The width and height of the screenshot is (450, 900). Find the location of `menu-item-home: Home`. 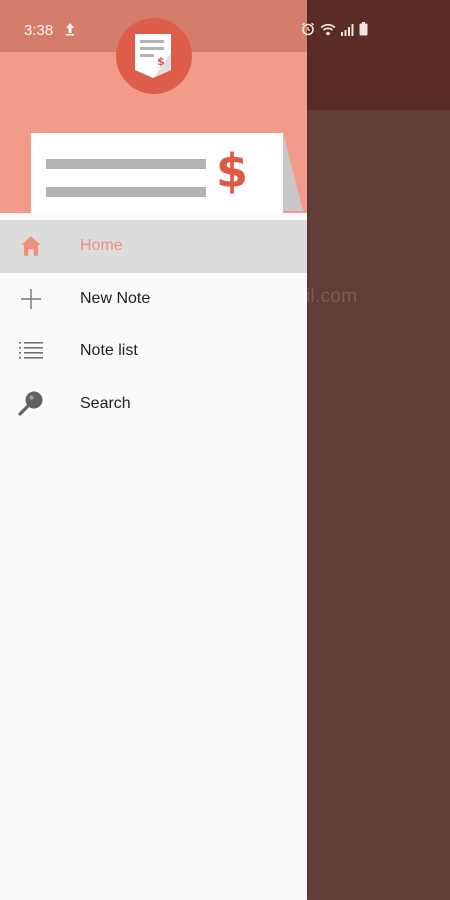

menu-item-home: Home is located at coordinates (153, 246).